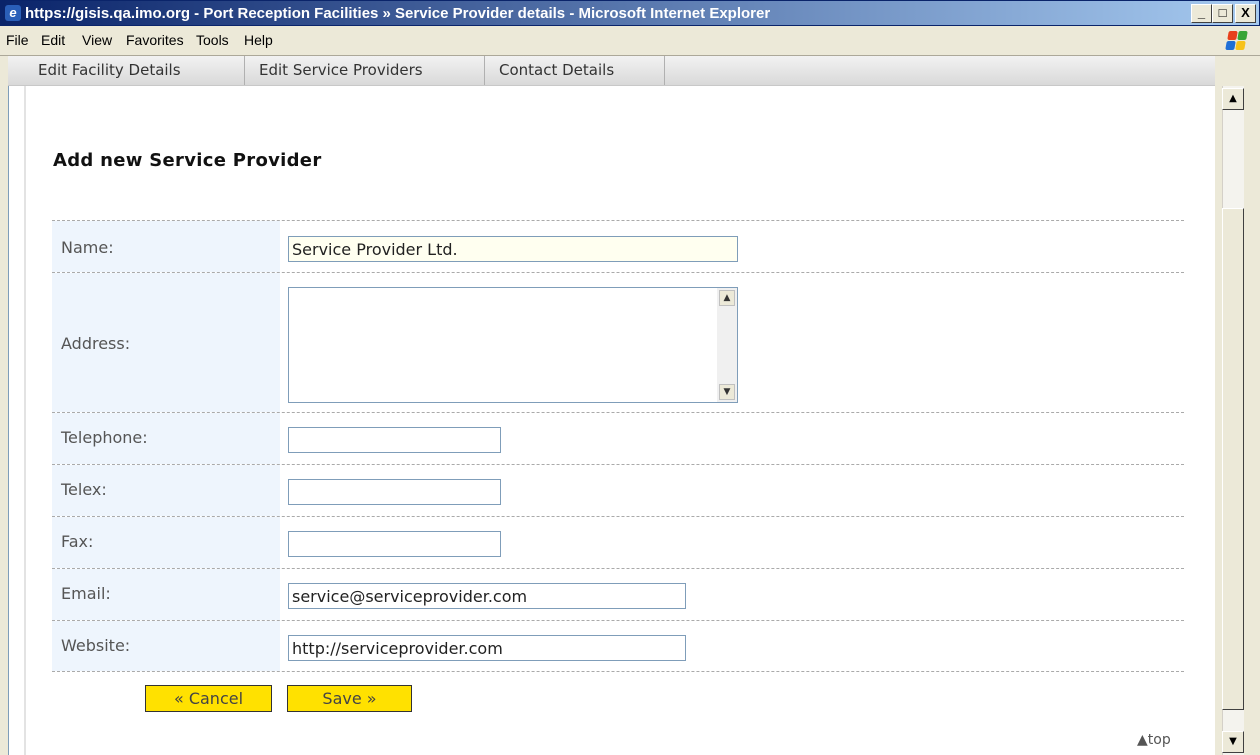 The height and width of the screenshot is (755, 1260). Describe the element at coordinates (1233, 459) in the screenshot. I see `scrollbar-thumb` at that location.